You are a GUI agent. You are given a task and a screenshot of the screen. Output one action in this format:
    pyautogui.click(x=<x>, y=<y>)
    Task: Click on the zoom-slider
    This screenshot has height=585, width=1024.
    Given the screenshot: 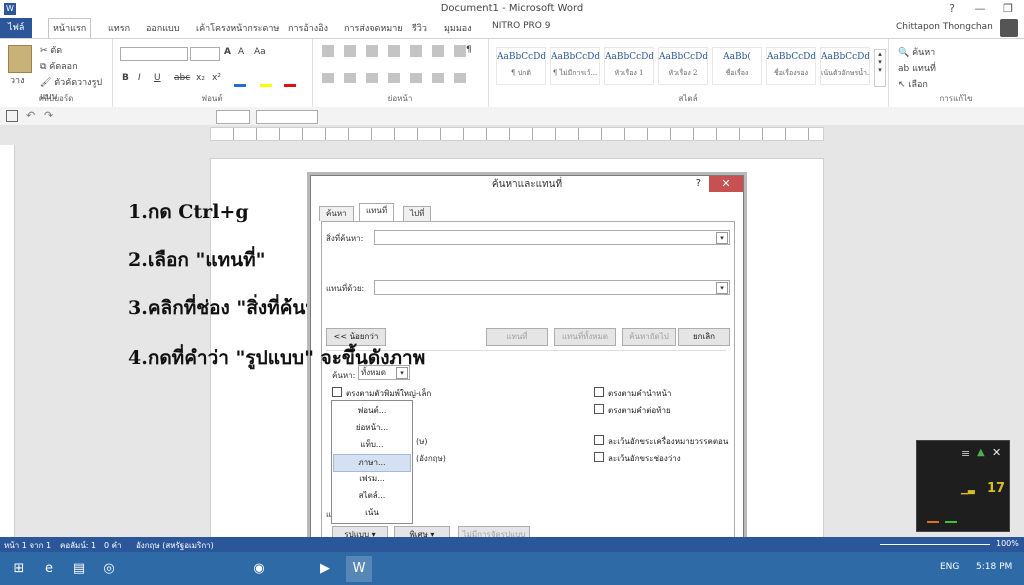 What is the action you would take?
    pyautogui.click(x=935, y=544)
    